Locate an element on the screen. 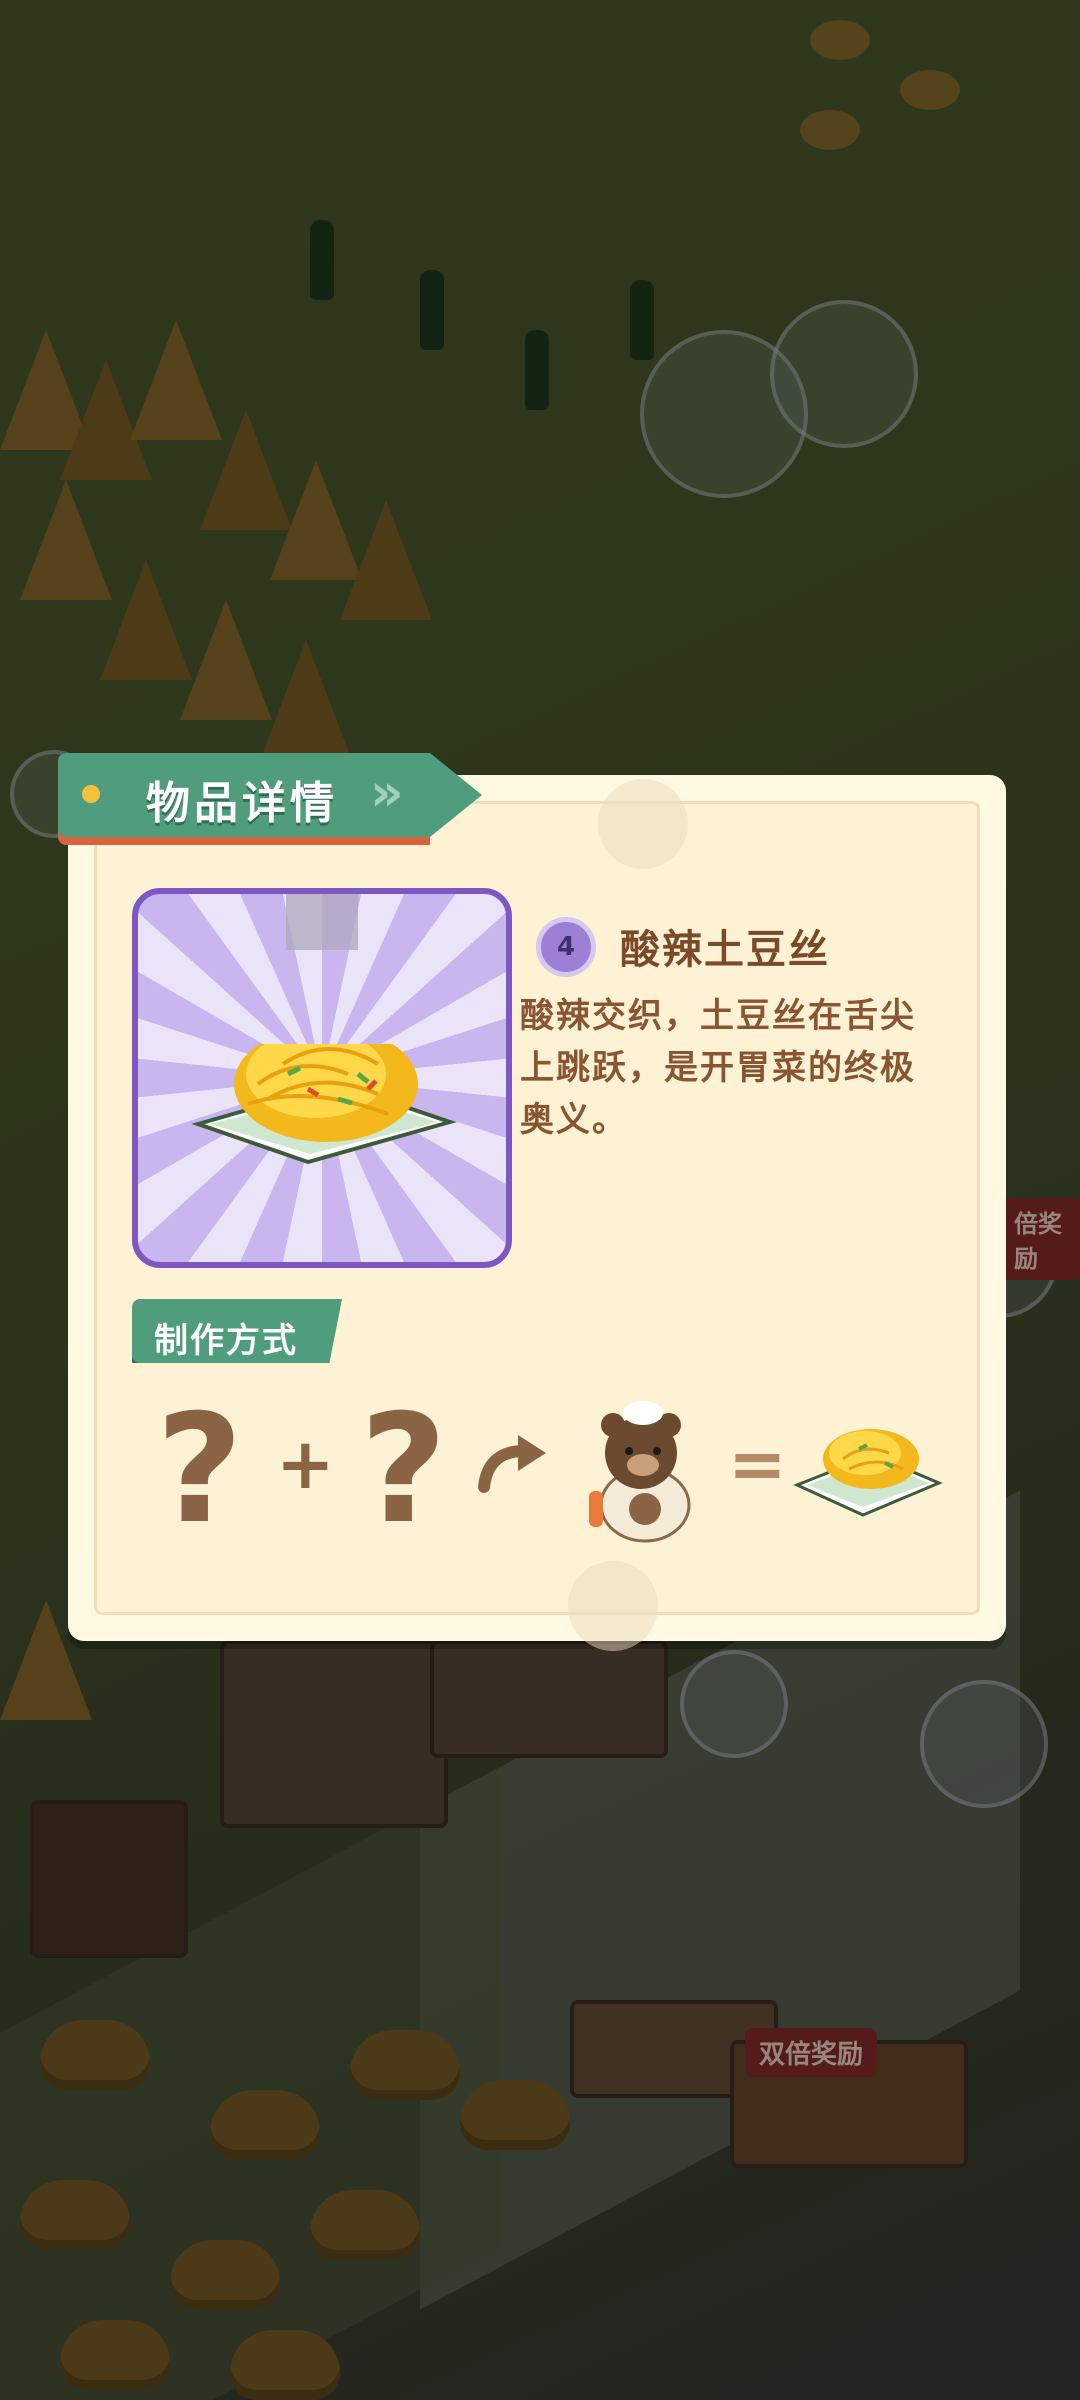 Image resolution: width=1080 pixels, height=2400 pixels. equals-icon: = is located at coordinates (757, 1464).